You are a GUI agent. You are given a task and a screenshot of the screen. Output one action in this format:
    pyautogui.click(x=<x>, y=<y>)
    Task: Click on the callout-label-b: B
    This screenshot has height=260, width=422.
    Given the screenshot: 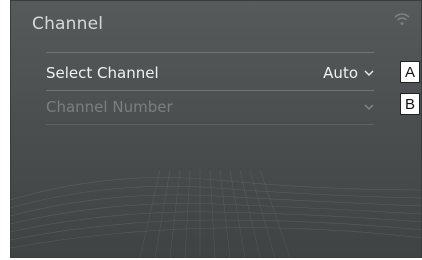 What is the action you would take?
    pyautogui.click(x=410, y=104)
    